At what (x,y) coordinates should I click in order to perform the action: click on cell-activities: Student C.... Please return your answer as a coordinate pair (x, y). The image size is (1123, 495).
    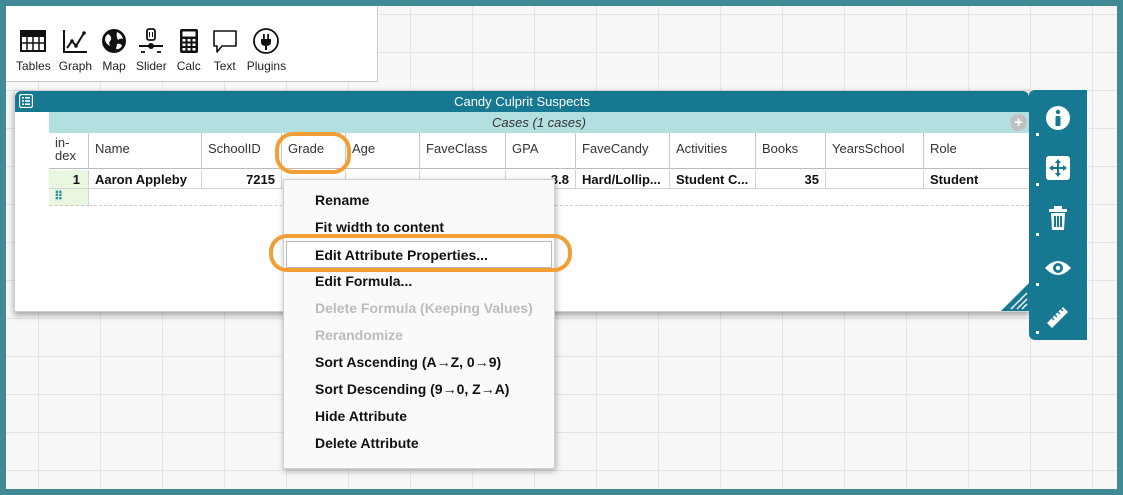
    Looking at the image, I should click on (713, 179).